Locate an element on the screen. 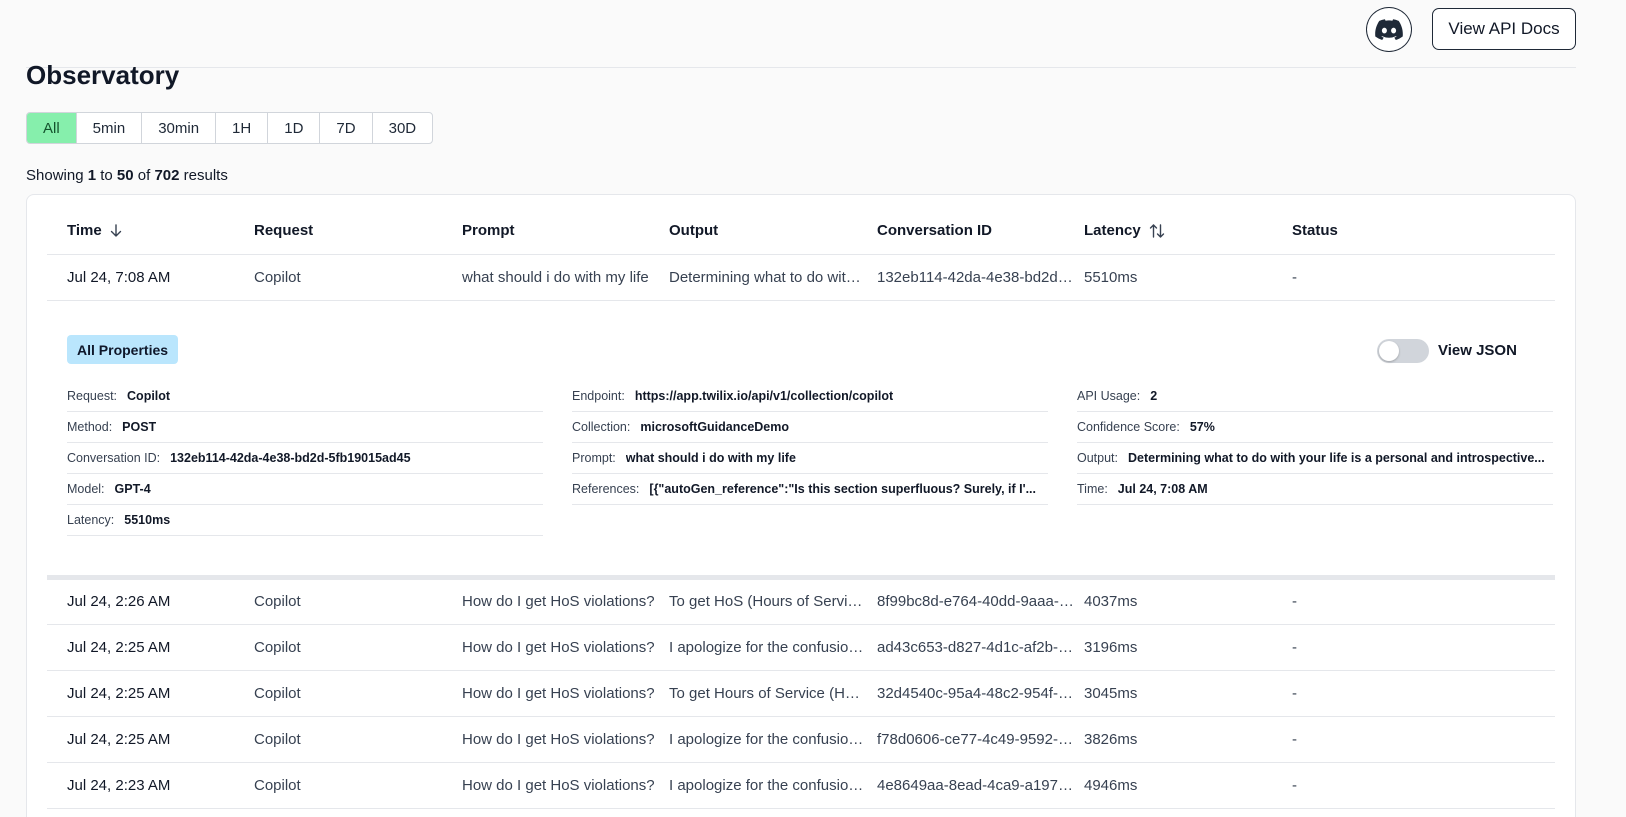 The height and width of the screenshot is (817, 1626). filter-7d: 7D is located at coordinates (346, 128).